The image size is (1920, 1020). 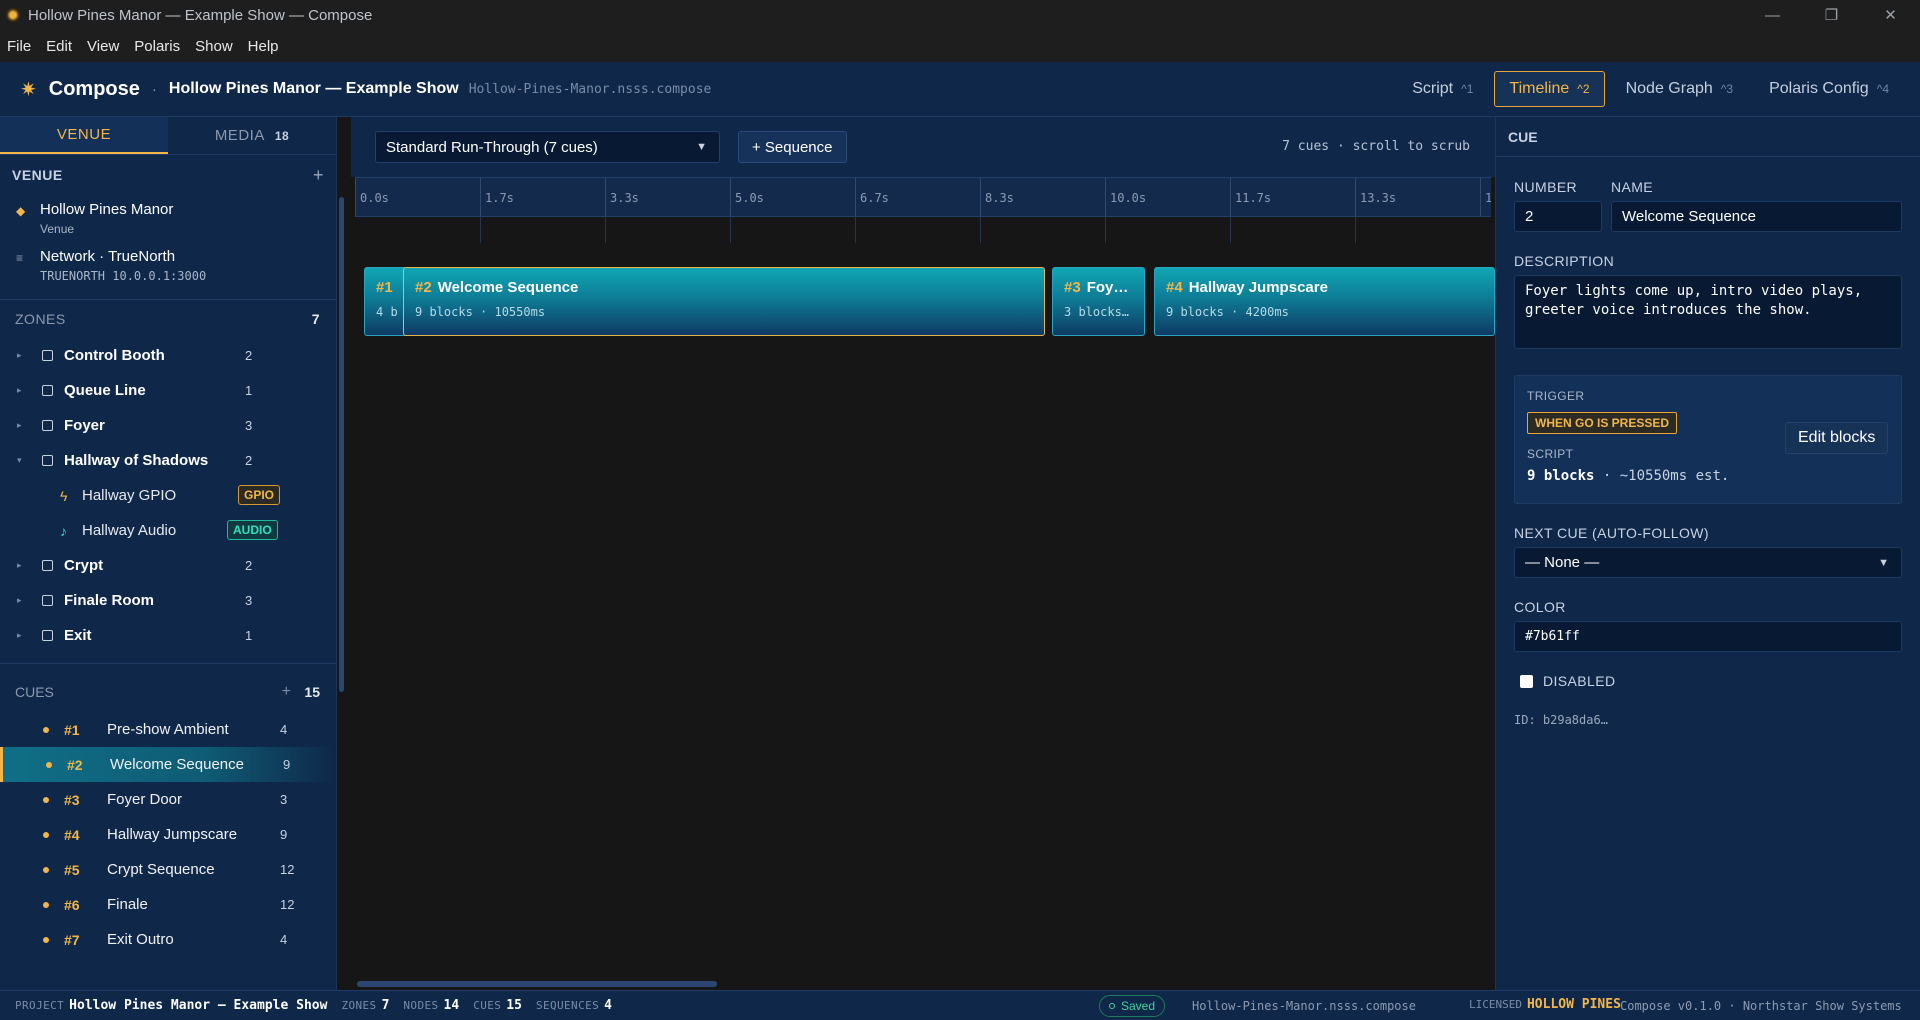 What do you see at coordinates (286, 692) in the screenshot?
I see `add-cue-icon: +` at bounding box center [286, 692].